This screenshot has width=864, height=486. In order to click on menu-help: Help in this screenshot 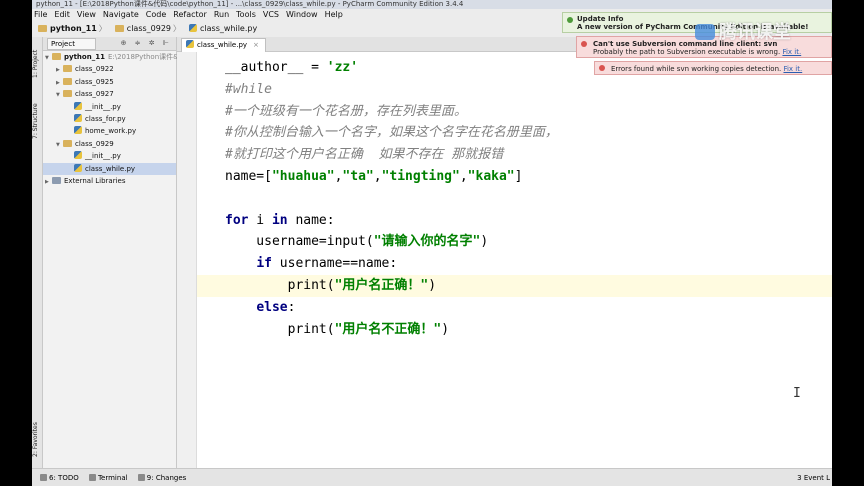, I will do `click(334, 14)`.